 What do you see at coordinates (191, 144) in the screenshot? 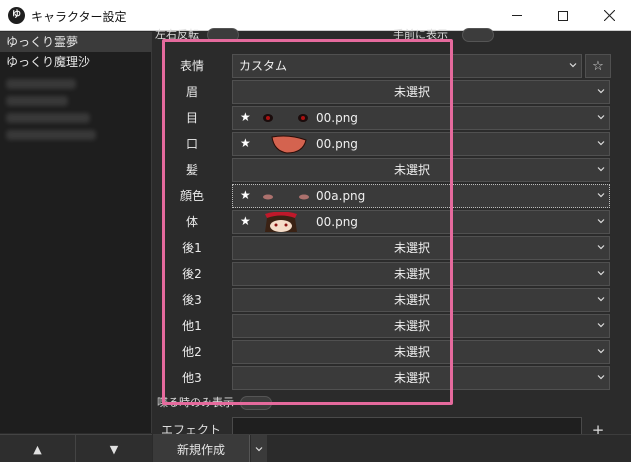
I see `label-mouth: 口` at bounding box center [191, 144].